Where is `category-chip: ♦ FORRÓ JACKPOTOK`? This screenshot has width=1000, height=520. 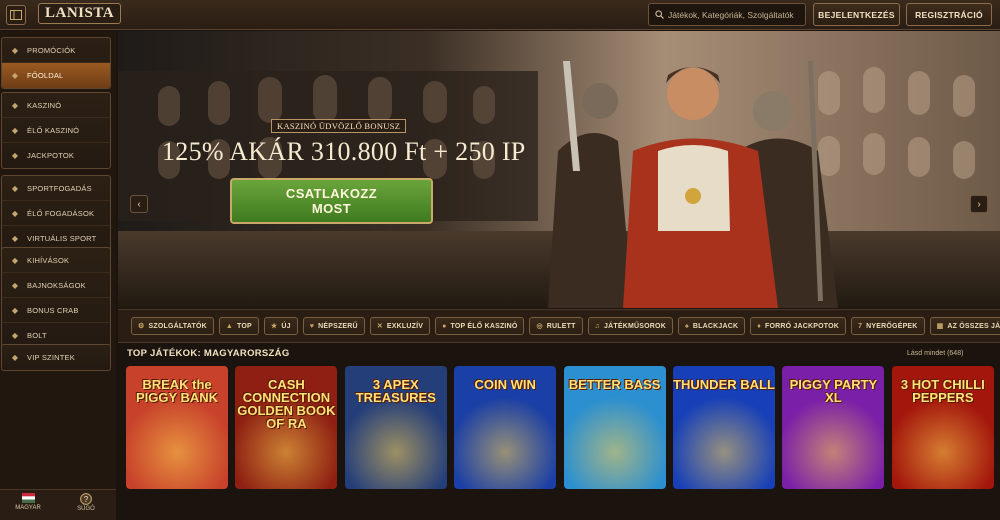
category-chip: ♦ FORRÓ JACKPOTOK is located at coordinates (798, 326).